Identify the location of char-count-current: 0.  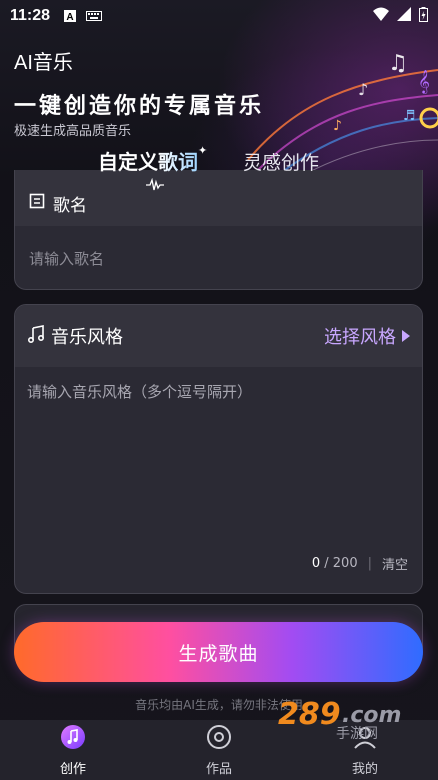
(316, 563).